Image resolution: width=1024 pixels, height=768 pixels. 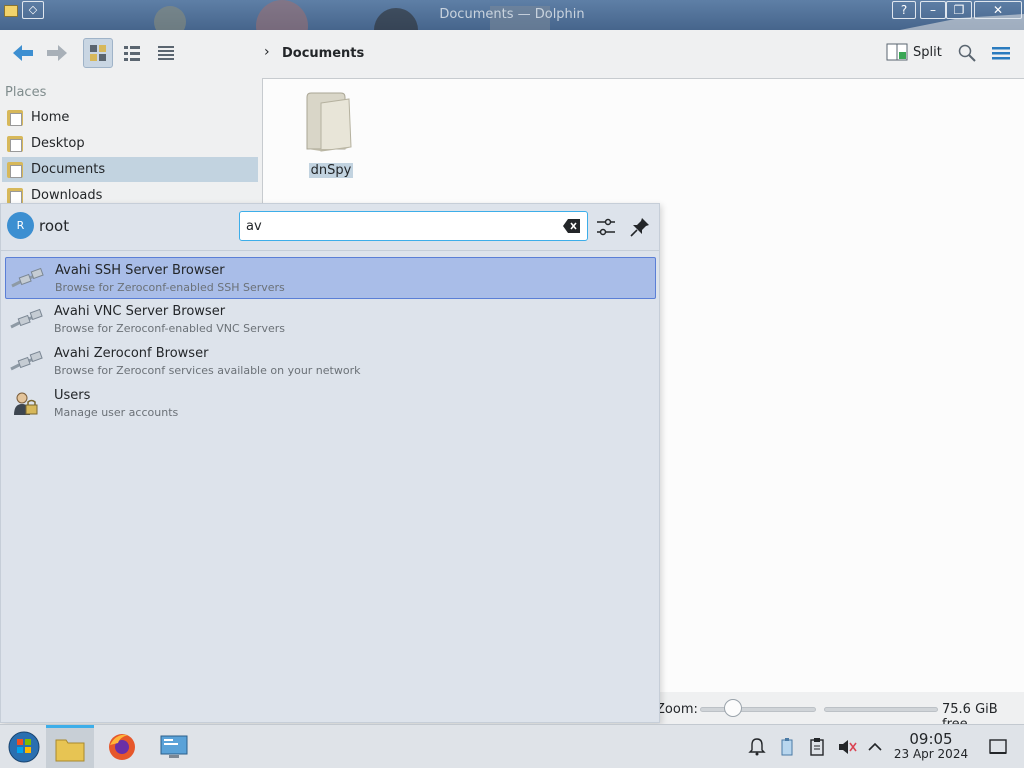 I want to click on place-label: Home, so click(x=50, y=117).